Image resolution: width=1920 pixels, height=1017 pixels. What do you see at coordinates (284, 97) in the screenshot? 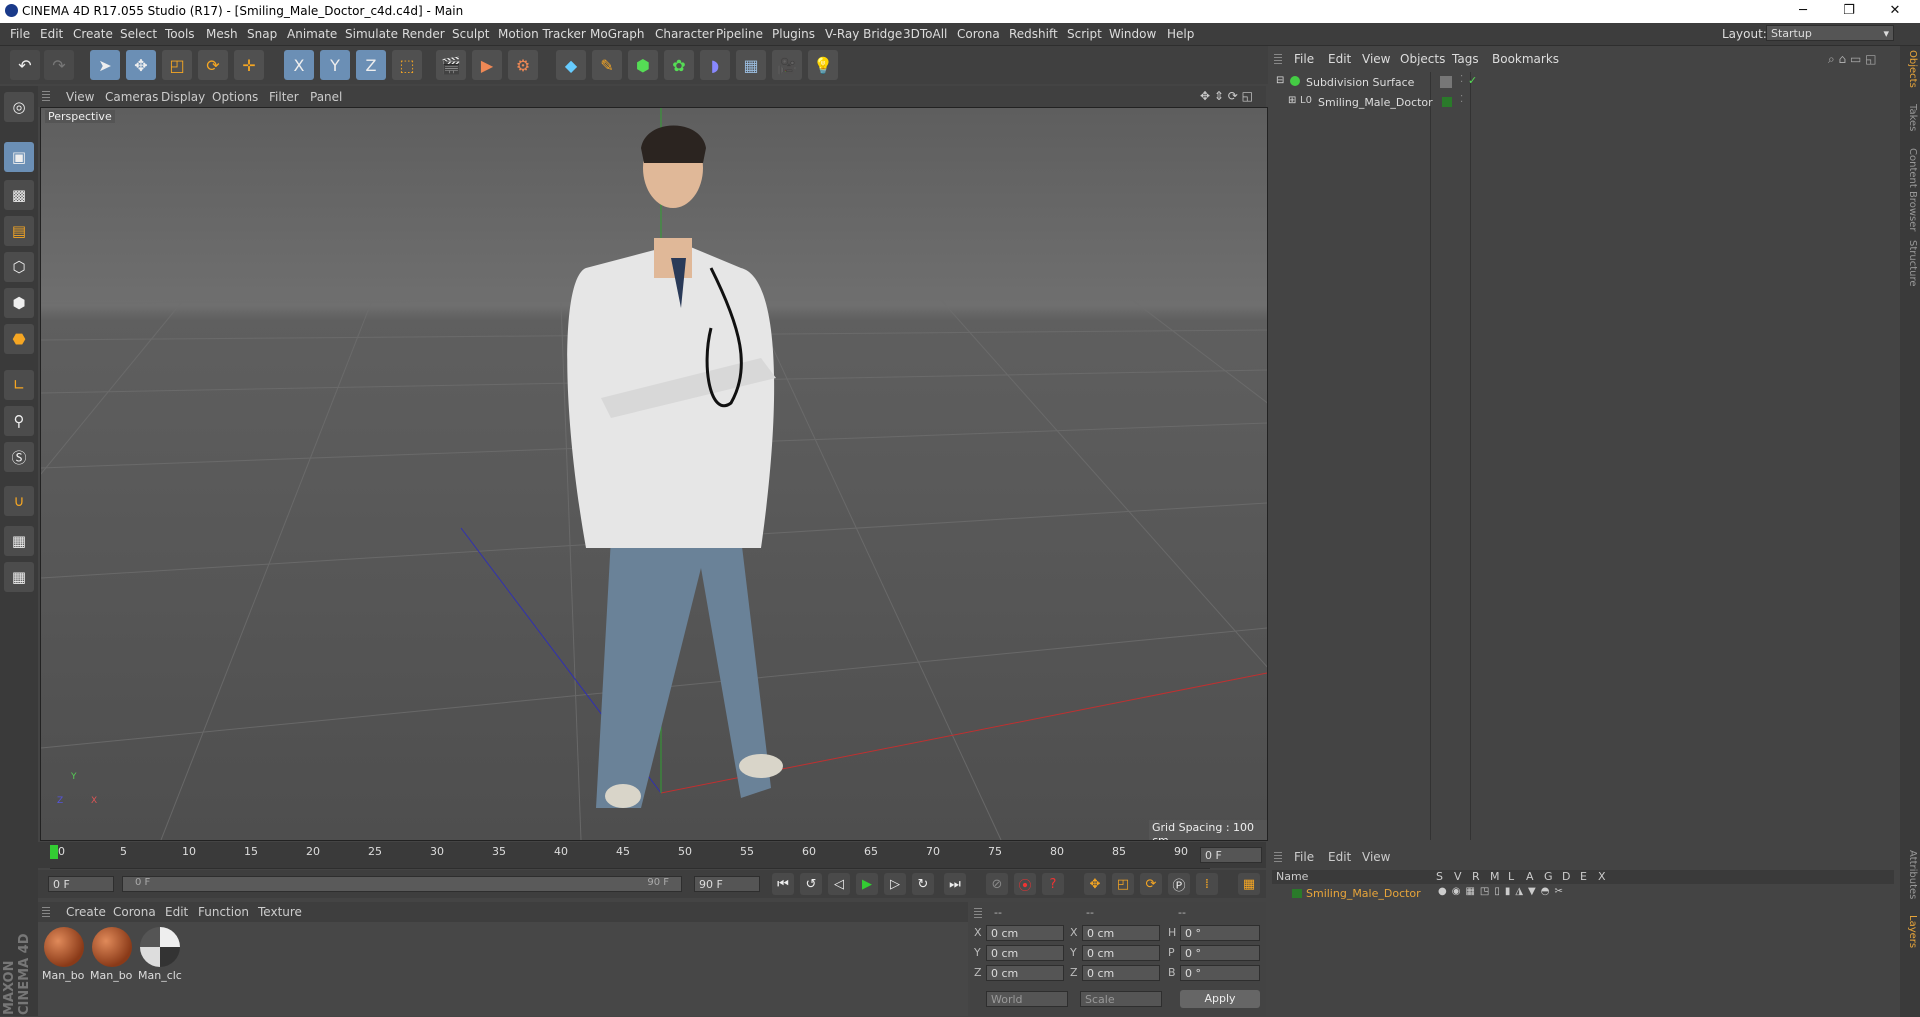
I see `viewport-menu-filter: Filter` at bounding box center [284, 97].